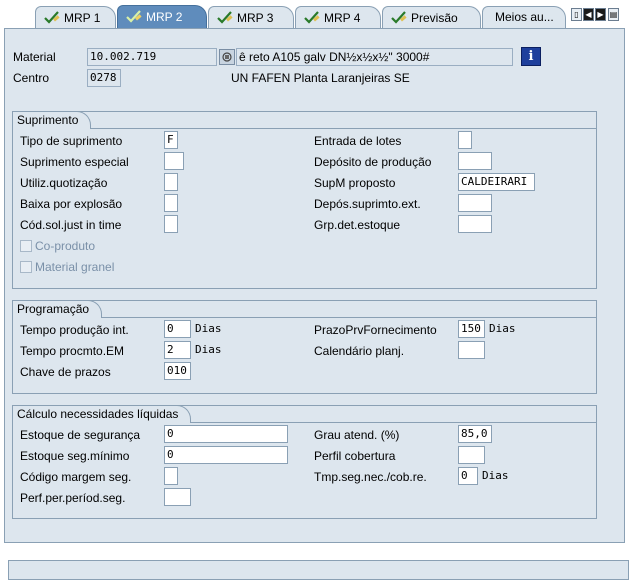 This screenshot has height=588, width=629. Describe the element at coordinates (471, 350) in the screenshot. I see `calendario-planj-field` at that location.